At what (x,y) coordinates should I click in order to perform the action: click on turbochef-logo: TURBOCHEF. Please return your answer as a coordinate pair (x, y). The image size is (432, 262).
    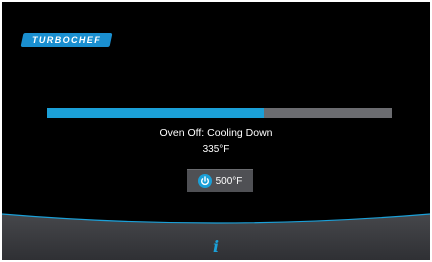
    Looking at the image, I should click on (66, 40).